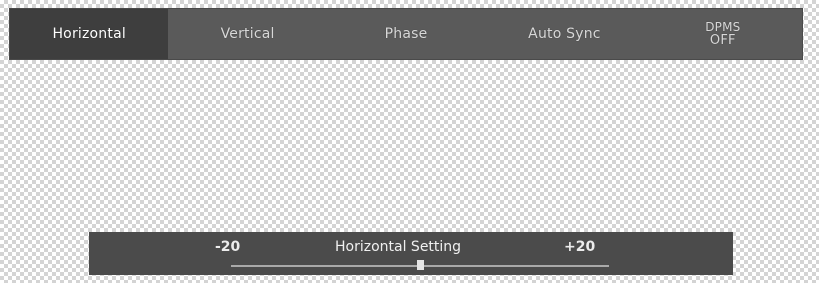 Image resolution: width=819 pixels, height=283 pixels. I want to click on tab-phase-label: Phase, so click(406, 34).